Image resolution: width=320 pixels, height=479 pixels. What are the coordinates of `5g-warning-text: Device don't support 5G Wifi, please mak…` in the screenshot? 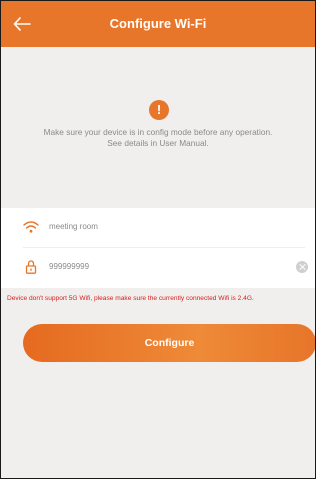 It's located at (130, 298).